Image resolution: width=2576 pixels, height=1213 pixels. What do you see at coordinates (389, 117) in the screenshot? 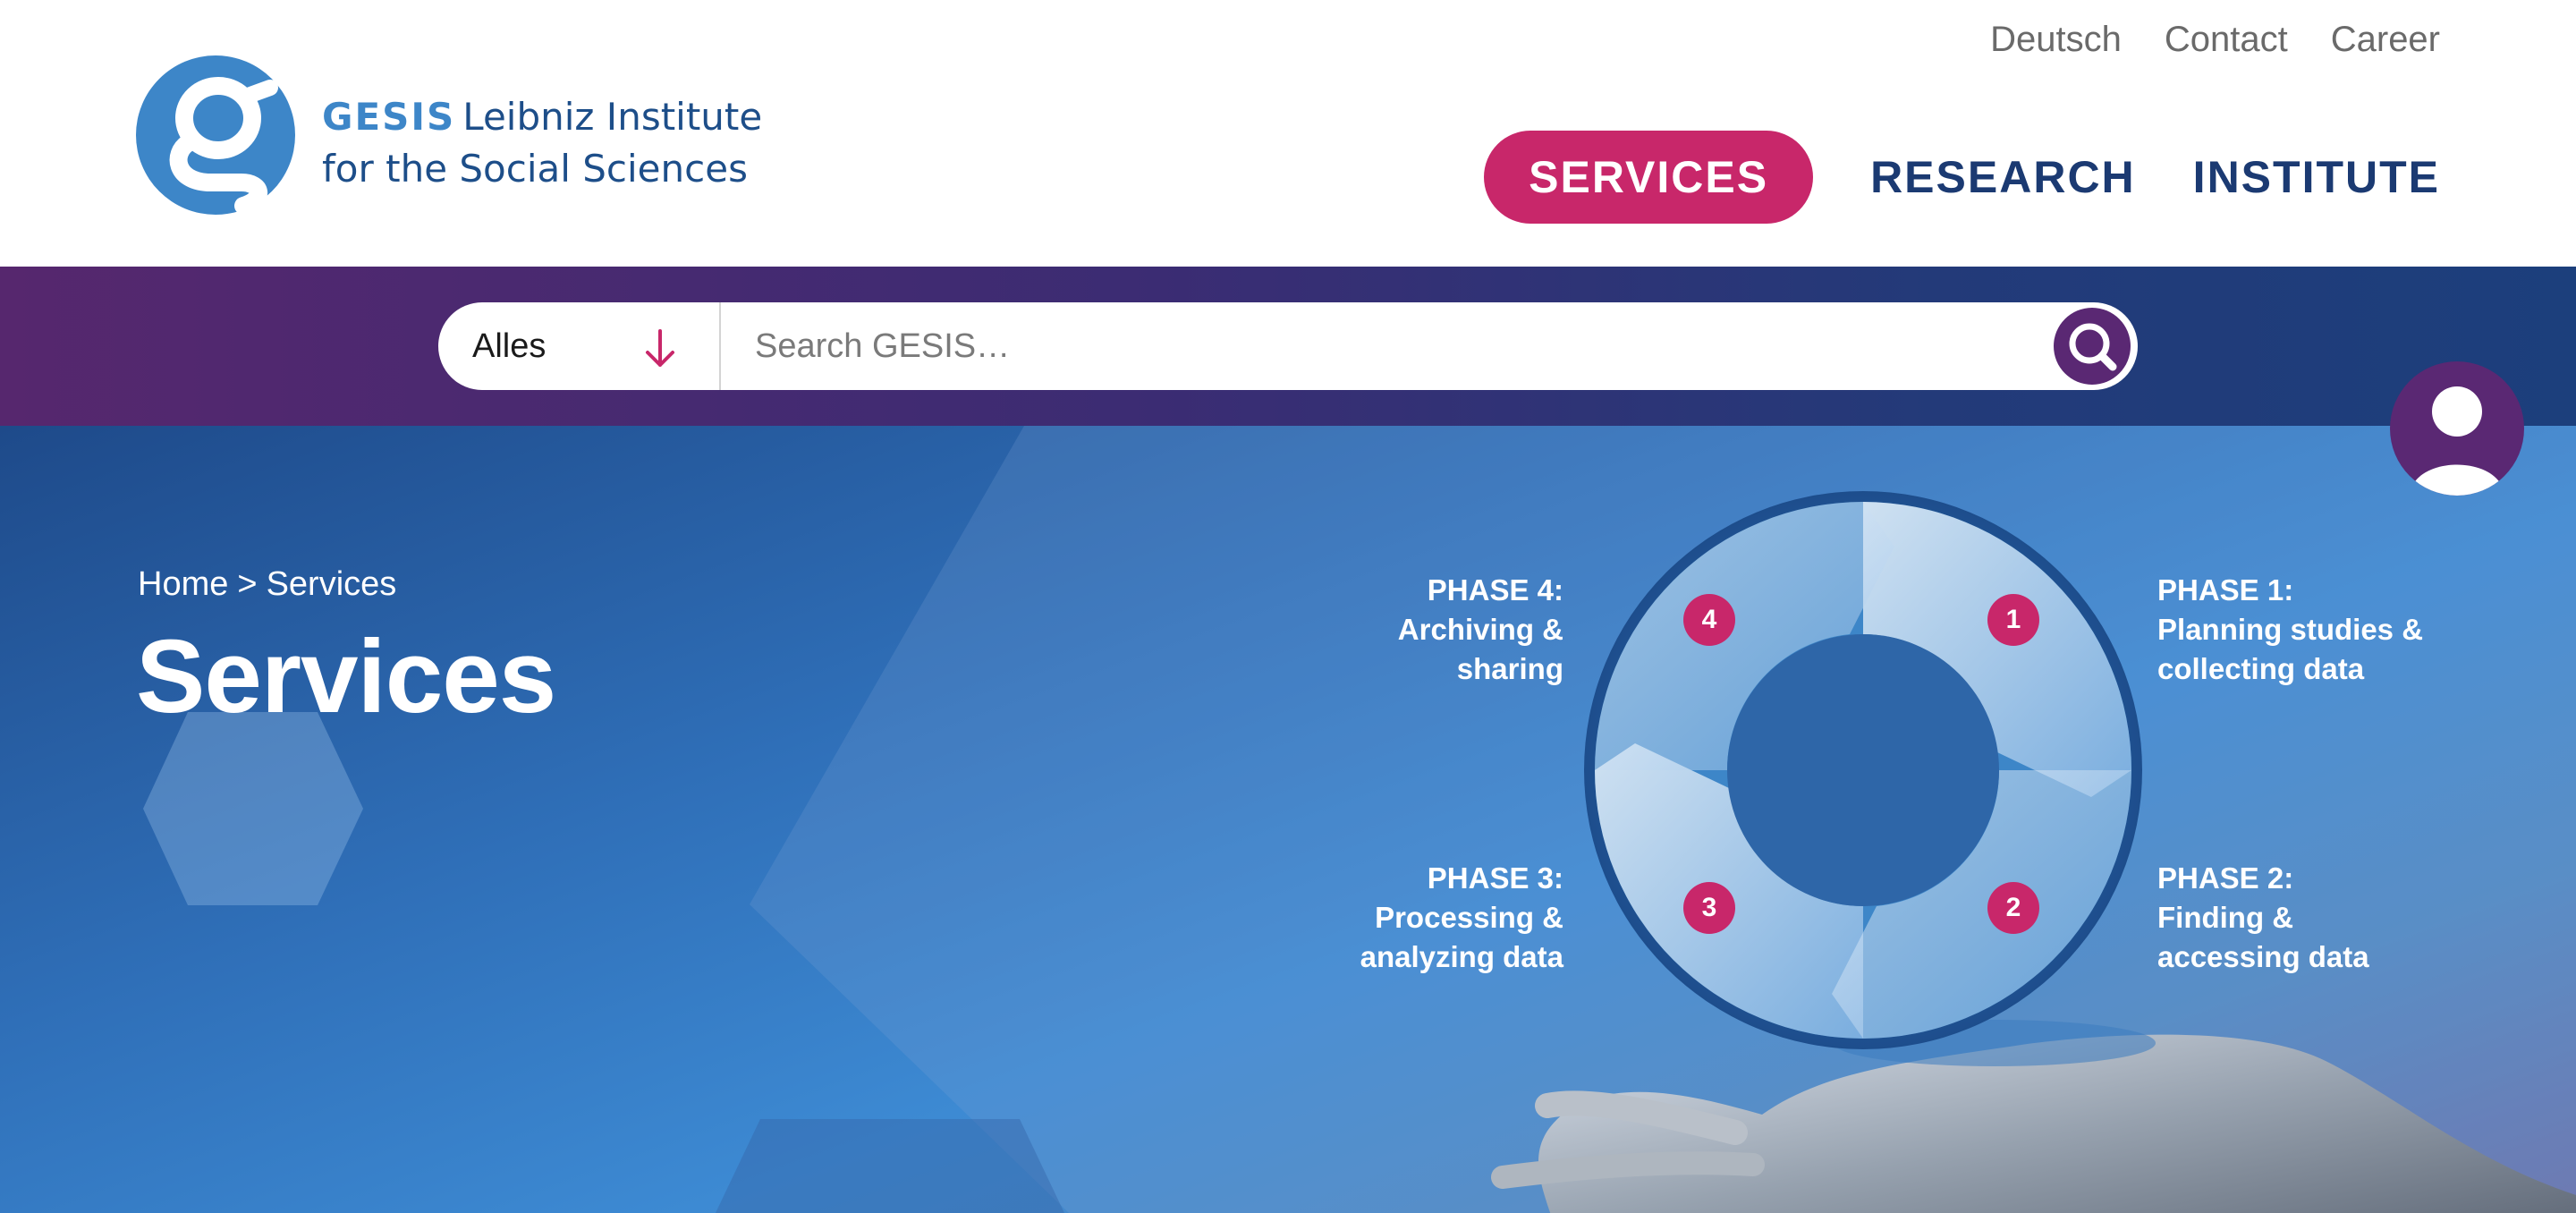
I see `logo-brand: GESIS` at bounding box center [389, 117].